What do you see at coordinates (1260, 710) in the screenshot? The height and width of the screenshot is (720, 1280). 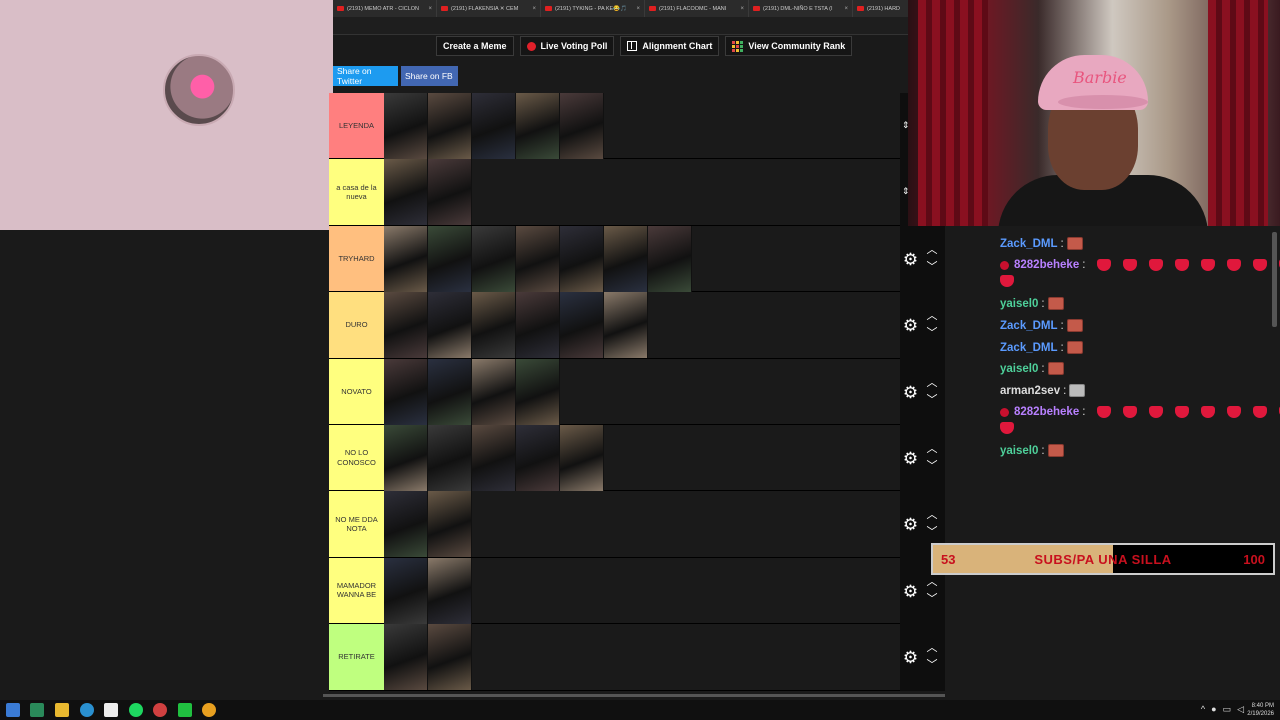 I see `clock: 8:40 PM 2/19/2026` at bounding box center [1260, 710].